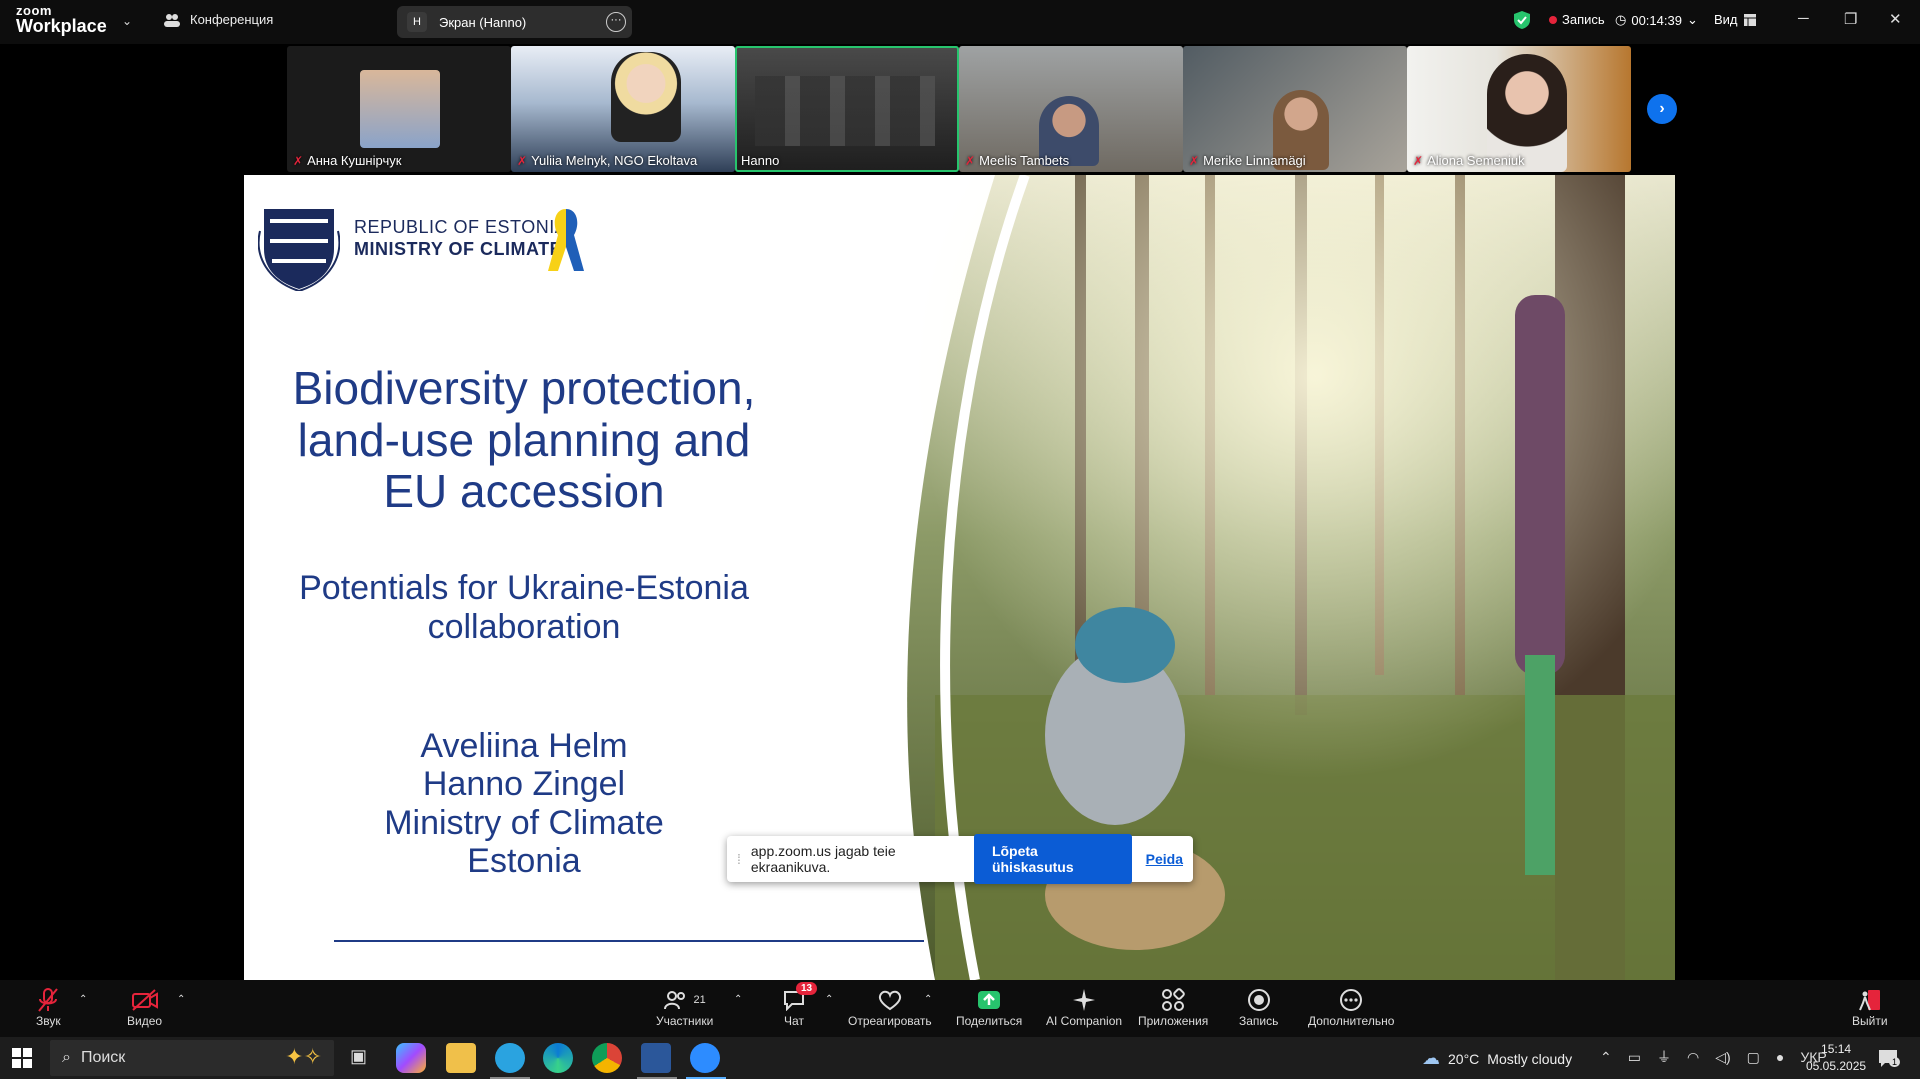 The image size is (1920, 1079). I want to click on leave-button: Выйти, so click(1870, 1007).